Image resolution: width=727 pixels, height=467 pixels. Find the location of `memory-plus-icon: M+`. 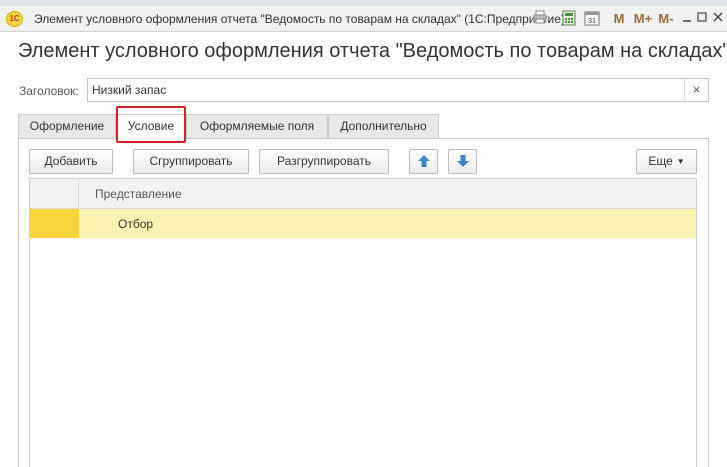

memory-plus-icon: M+ is located at coordinates (643, 19).